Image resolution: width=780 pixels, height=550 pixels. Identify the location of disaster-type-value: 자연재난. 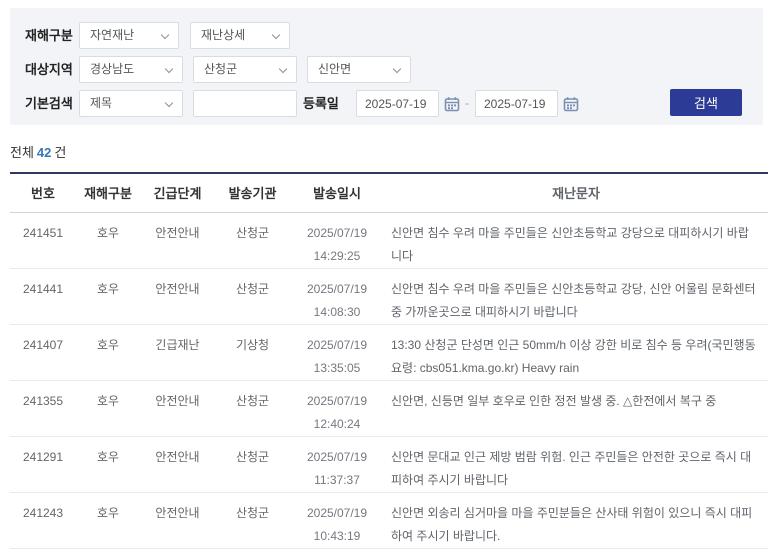
(112, 35).